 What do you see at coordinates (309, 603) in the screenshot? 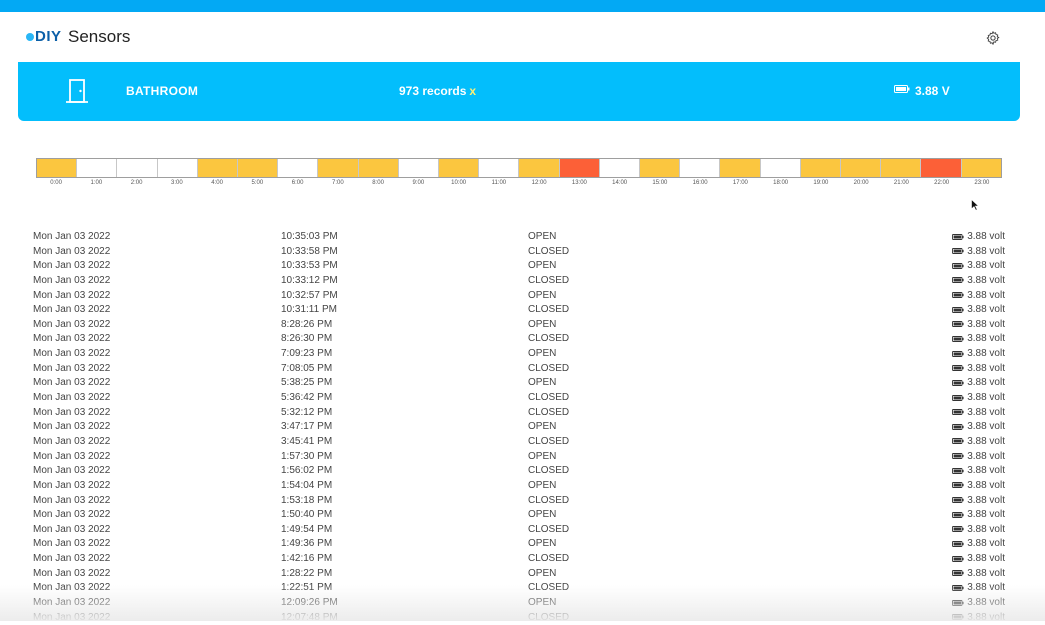
I see `record-time: 12:09:26 PM` at bounding box center [309, 603].